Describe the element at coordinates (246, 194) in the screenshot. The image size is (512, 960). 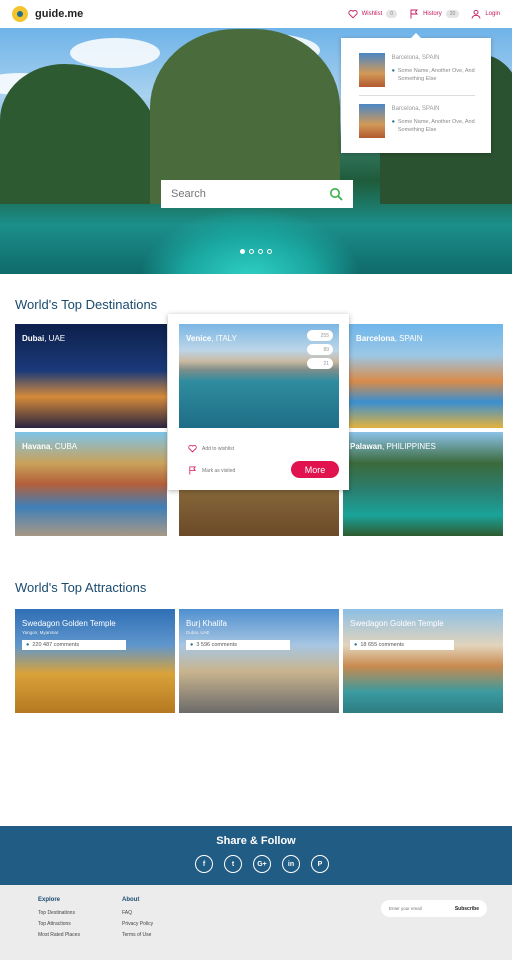
I see `search-input` at that location.